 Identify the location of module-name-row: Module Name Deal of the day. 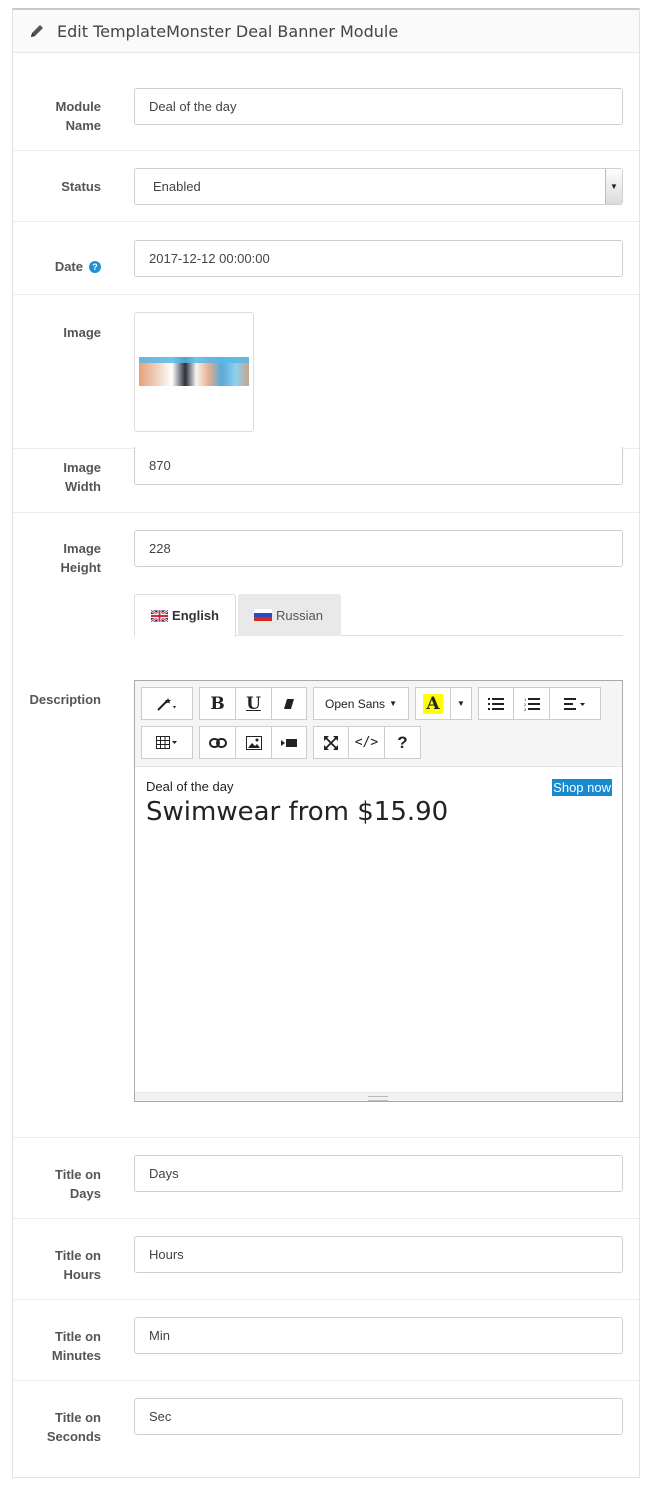
(326, 102).